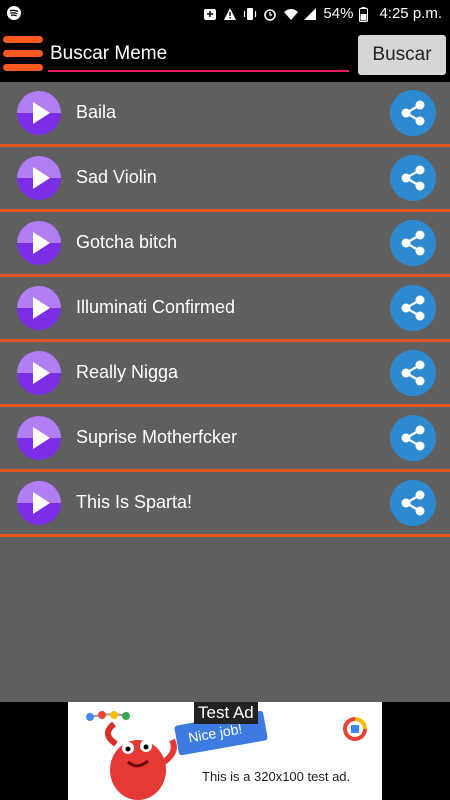  I want to click on warning-icon, so click(230, 14).